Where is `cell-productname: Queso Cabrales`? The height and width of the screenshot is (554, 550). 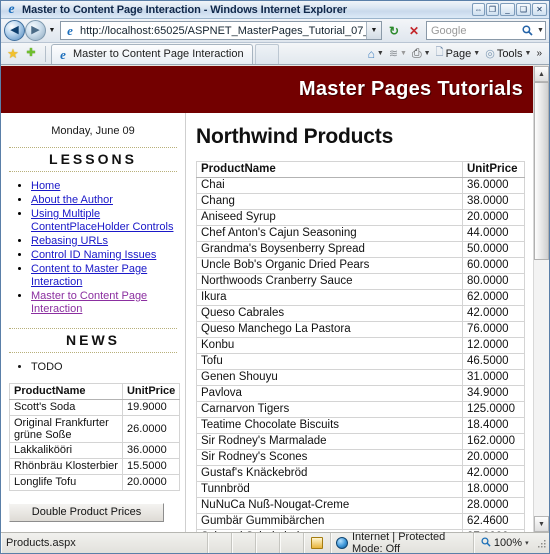
cell-productname: Queso Cabrales is located at coordinates (329, 313).